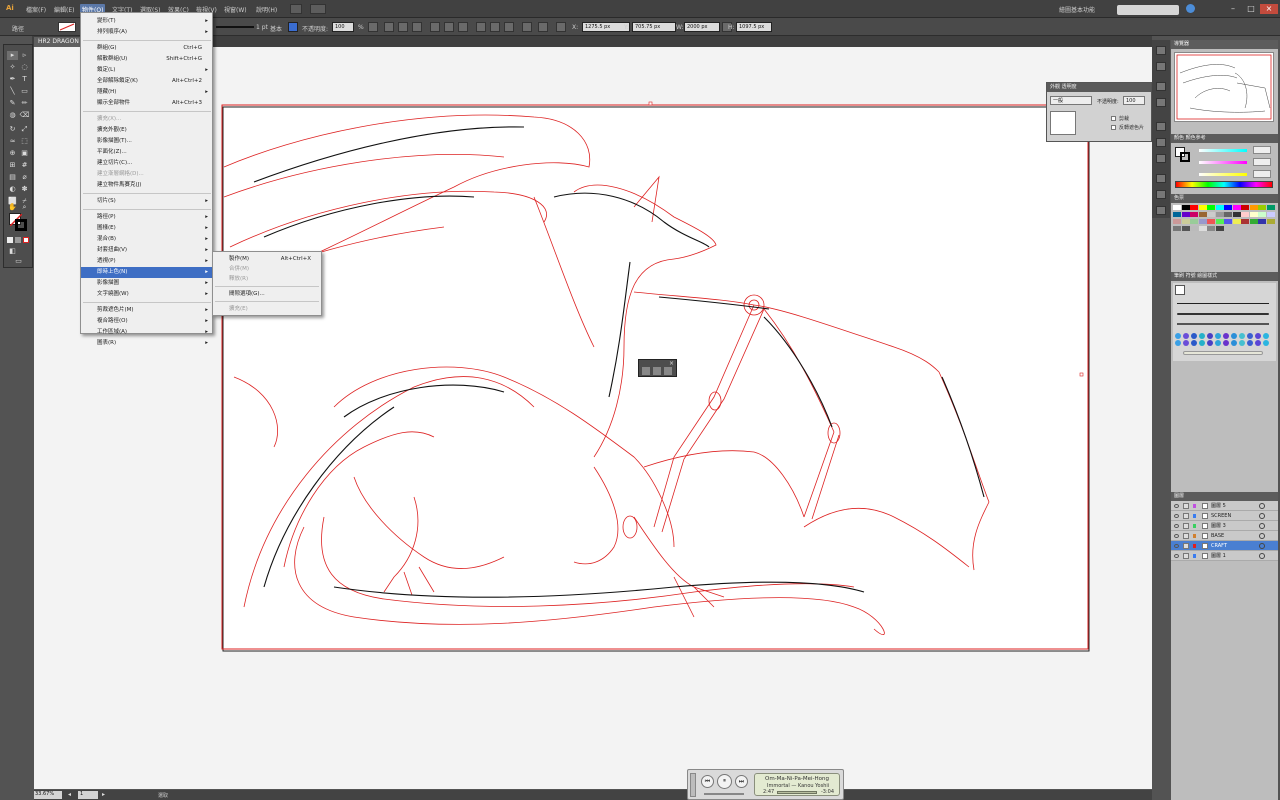 The height and width of the screenshot is (800, 1280). I want to click on blob-brush-tool-icon: ◍, so click(12, 115).